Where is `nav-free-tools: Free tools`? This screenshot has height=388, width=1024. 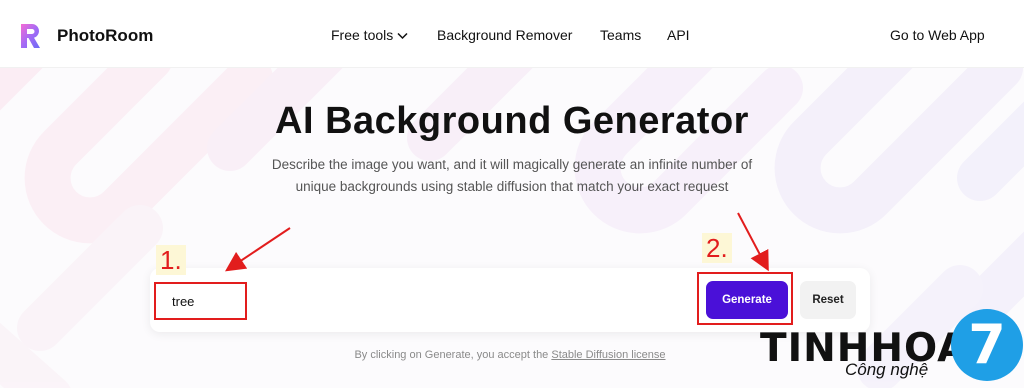 nav-free-tools: Free tools is located at coordinates (369, 35).